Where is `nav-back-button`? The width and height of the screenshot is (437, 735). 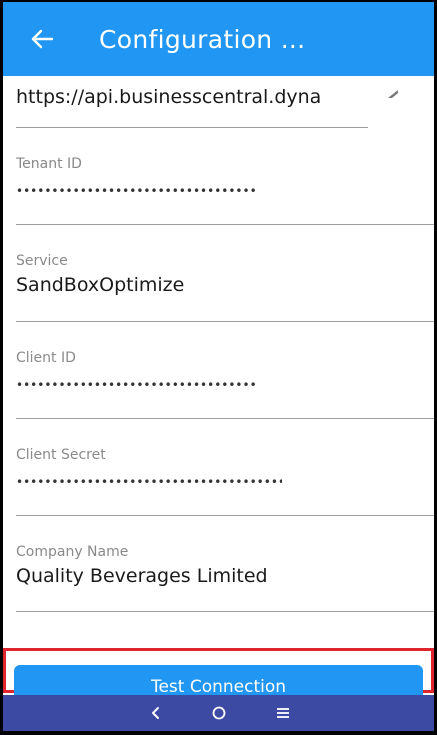 nav-back-button is located at coordinates (155, 713).